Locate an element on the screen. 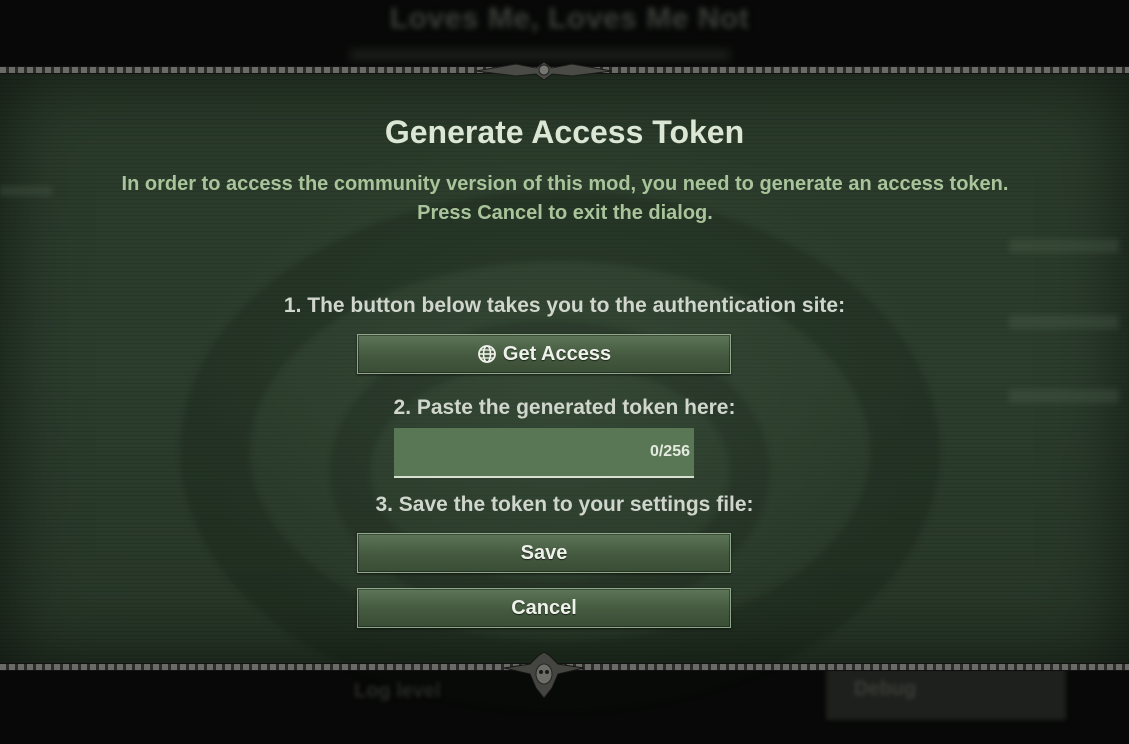 The width and height of the screenshot is (1129, 744). background-subtitle-blur is located at coordinates (540, 55).